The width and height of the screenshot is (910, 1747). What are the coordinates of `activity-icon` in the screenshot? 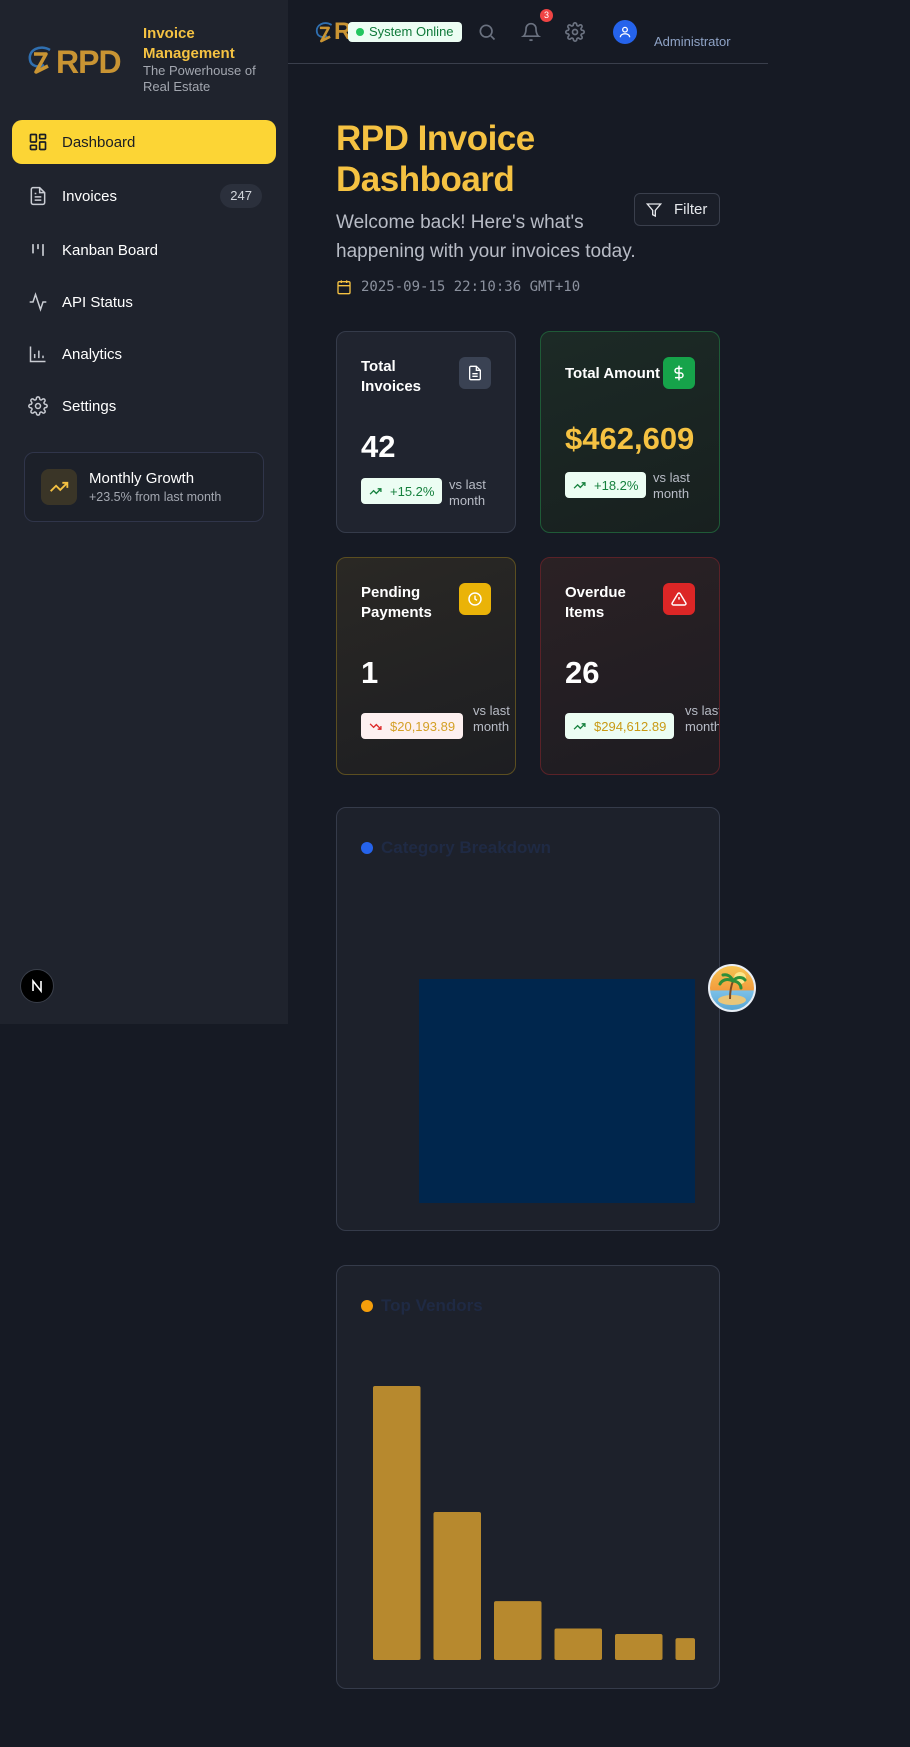 It's located at (38, 302).